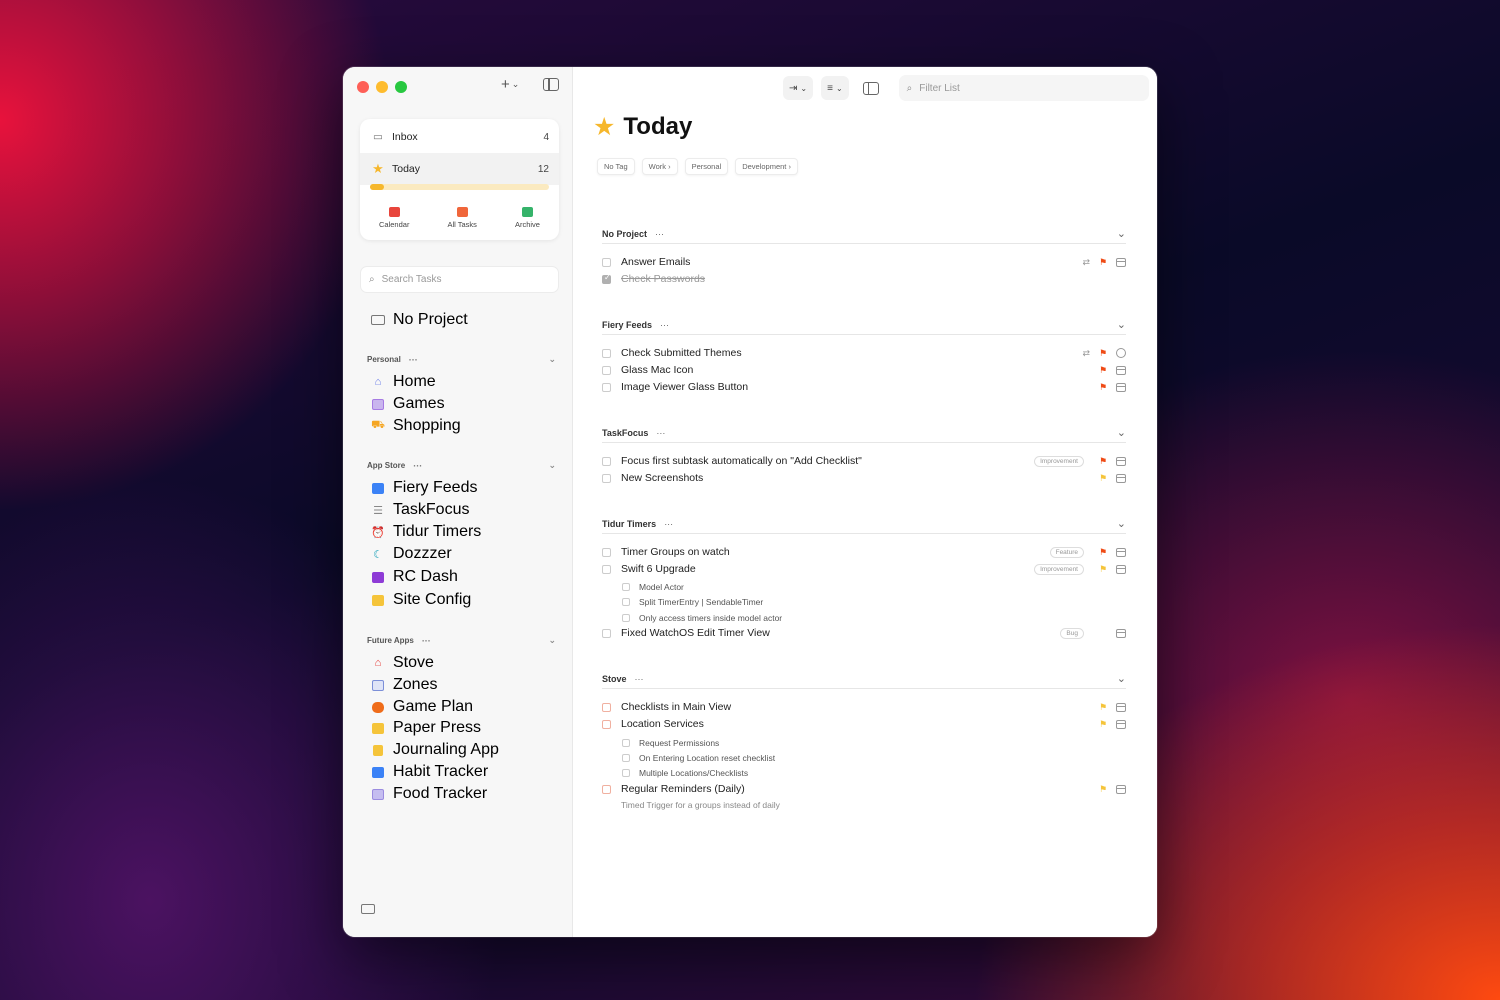 The height and width of the screenshot is (1000, 1500). Describe the element at coordinates (422, 707) in the screenshot. I see `sidebar-item-game-plan: Game Plan` at that location.